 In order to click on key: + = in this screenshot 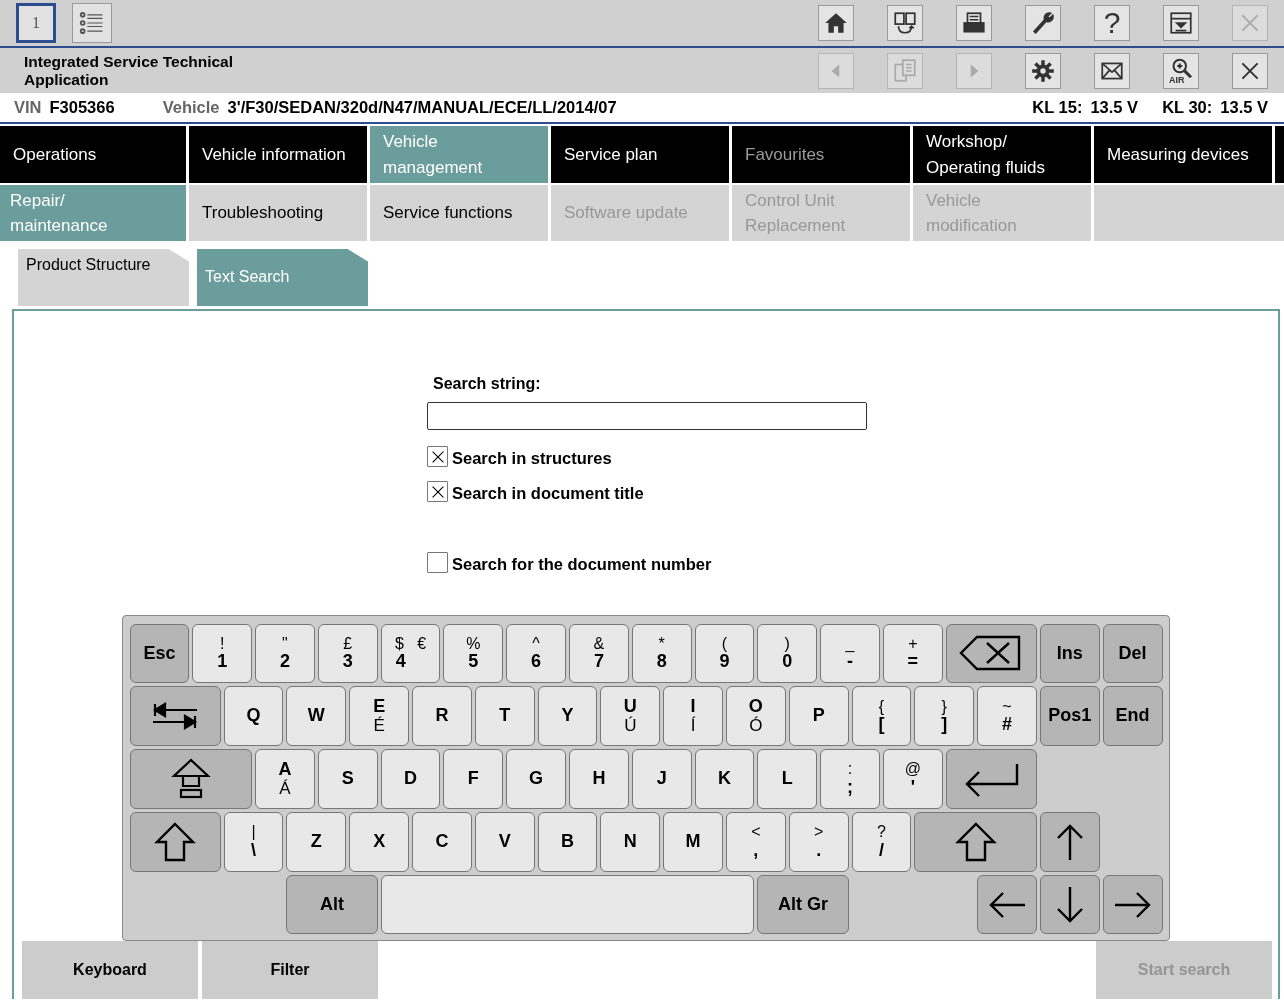, I will do `click(912, 653)`.